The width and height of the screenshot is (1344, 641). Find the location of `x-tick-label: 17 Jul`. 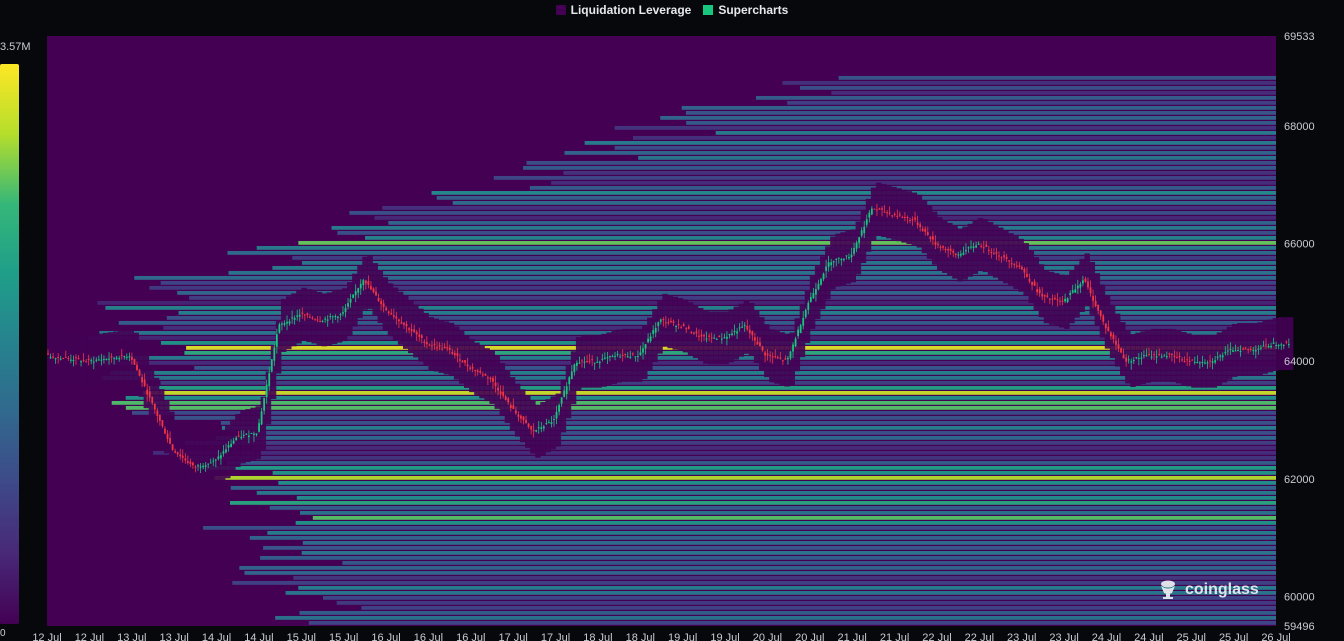

x-tick-label: 17 Jul is located at coordinates (512, 636).